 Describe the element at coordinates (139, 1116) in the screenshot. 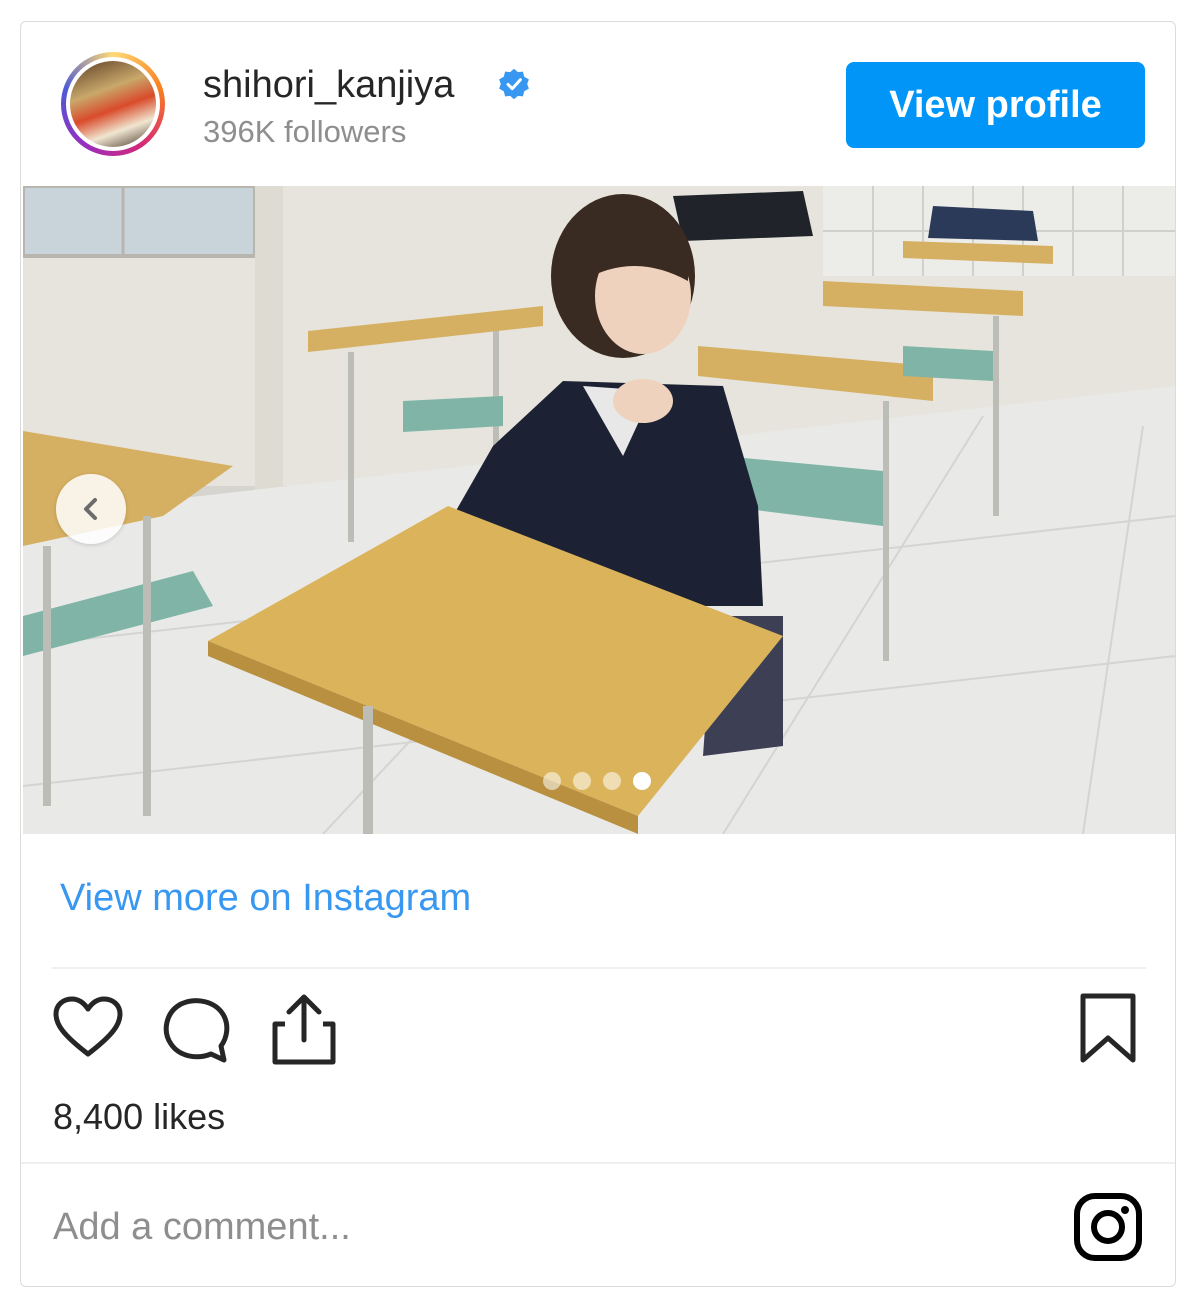

I see `likes-count: 8,400 likes` at that location.